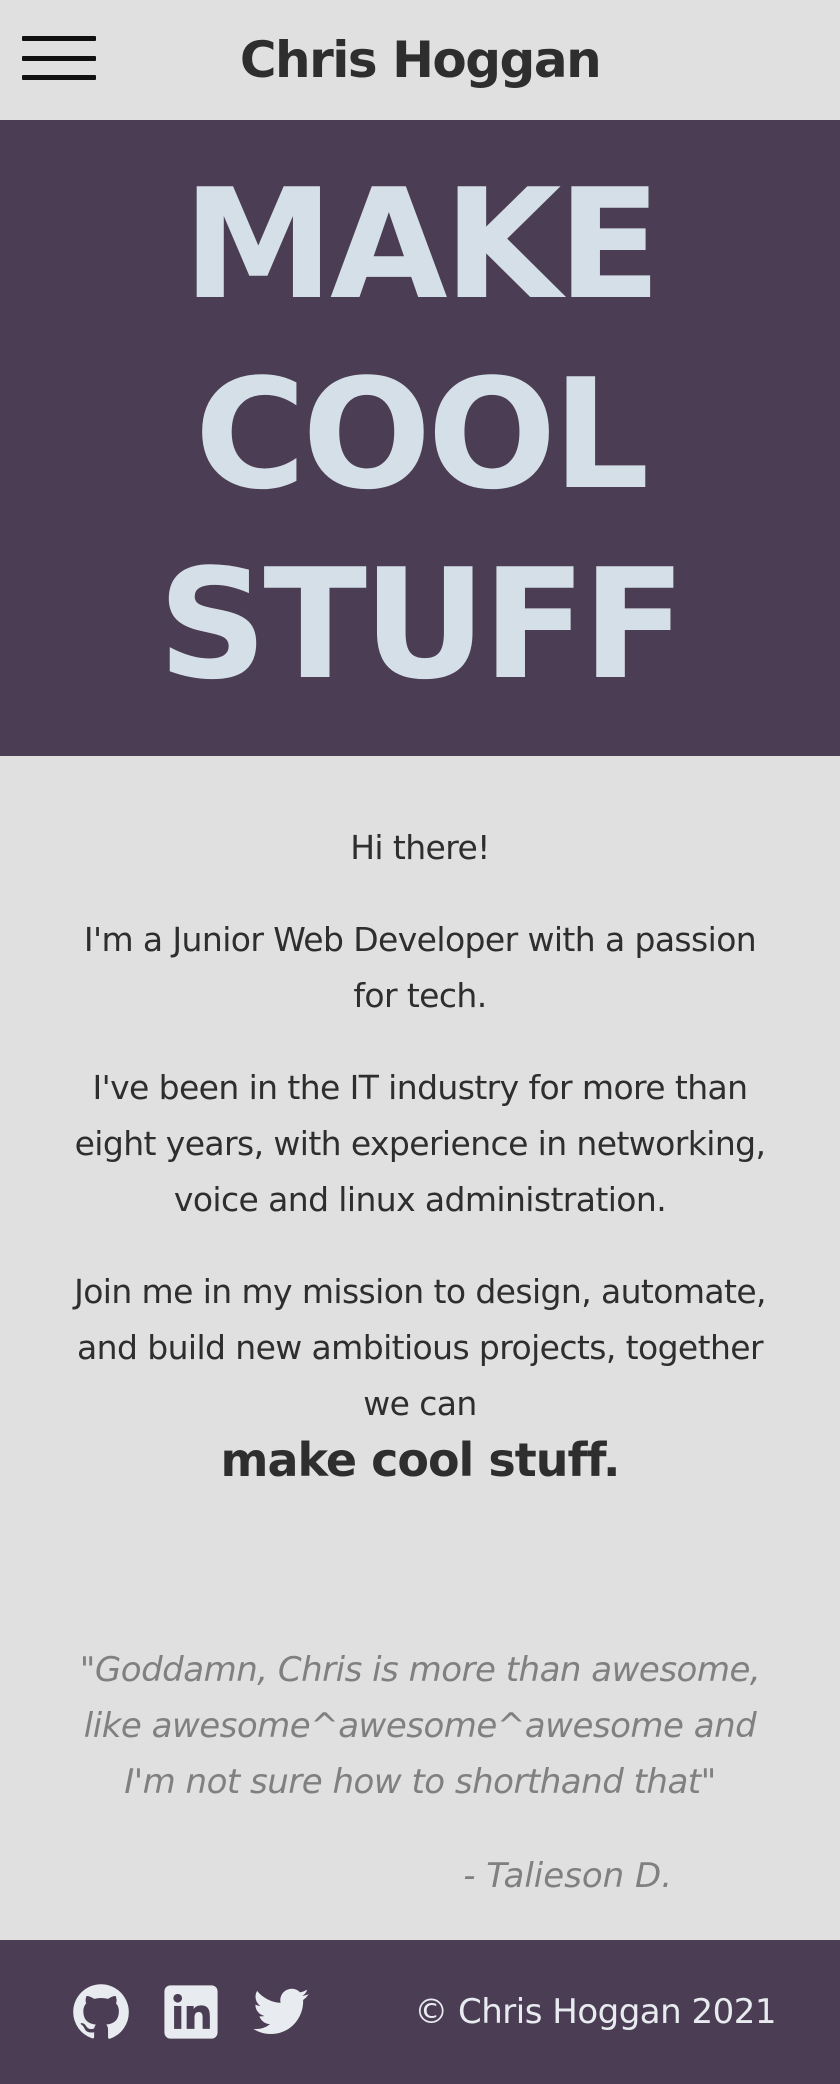 This screenshot has width=840, height=2084. I want to click on menu-bar-bottom, so click(59, 77).